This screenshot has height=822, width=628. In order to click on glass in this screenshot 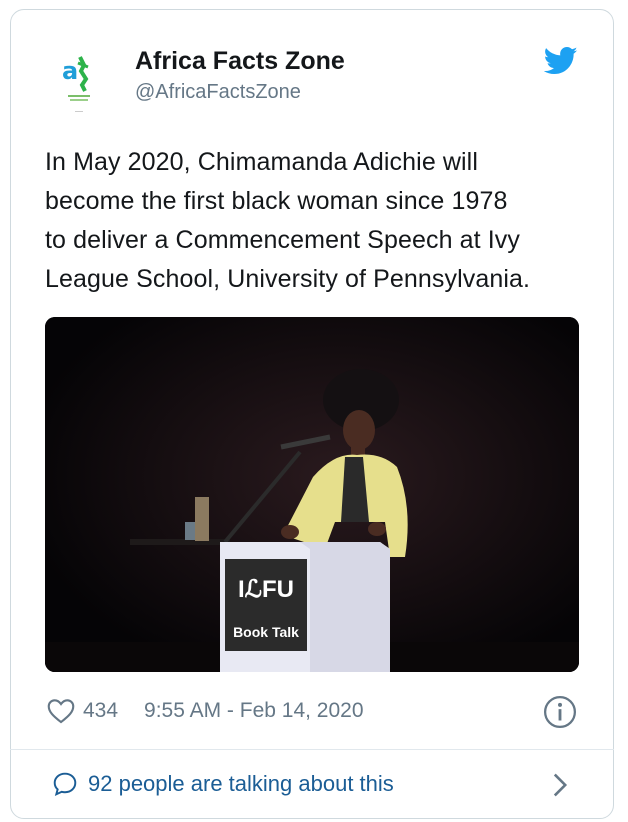, I will do `click(190, 531)`.